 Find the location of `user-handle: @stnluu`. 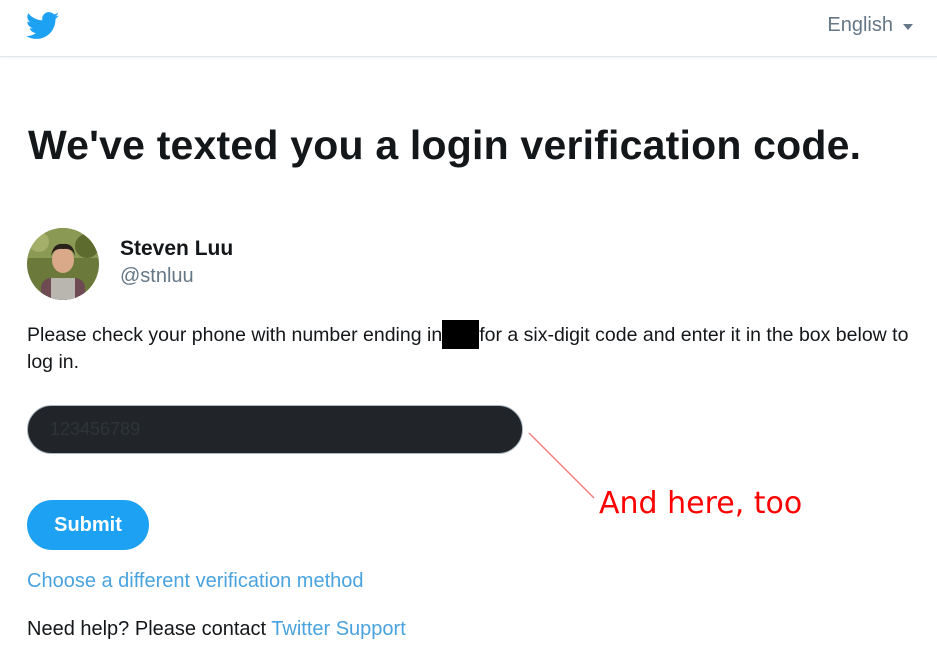

user-handle: @stnluu is located at coordinates (157, 276).